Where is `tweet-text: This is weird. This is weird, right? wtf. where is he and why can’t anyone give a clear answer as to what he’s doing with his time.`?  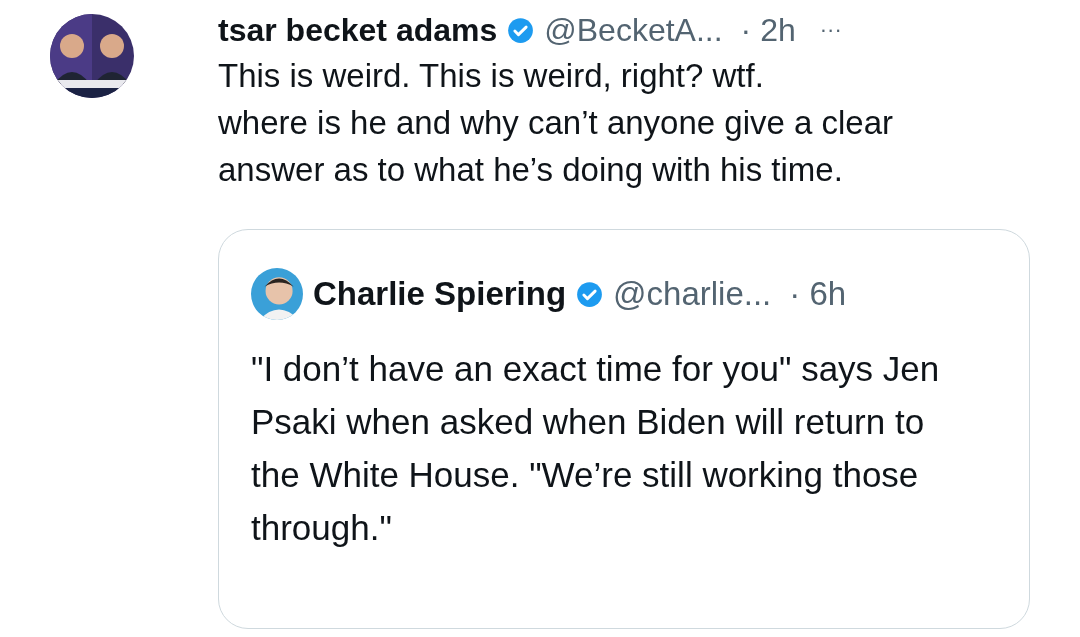 tweet-text: This is weird. This is weird, right? wtf. where is he and why can’t anyone give a clear answer as to what he’s doing with his time. is located at coordinates (556, 123).